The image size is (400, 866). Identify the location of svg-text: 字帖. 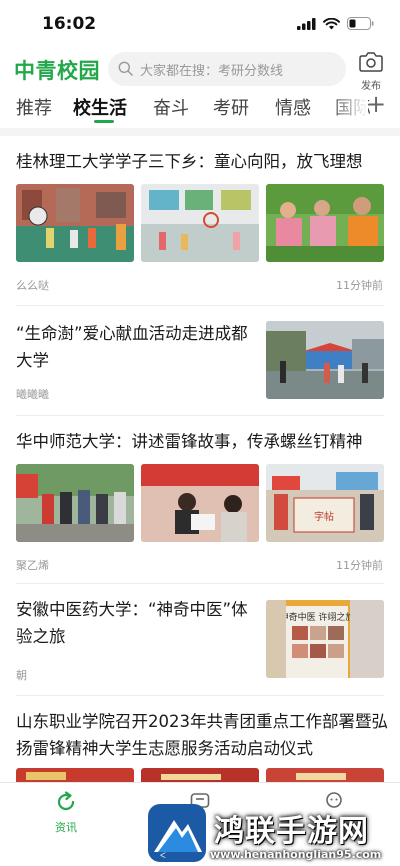
(324, 516).